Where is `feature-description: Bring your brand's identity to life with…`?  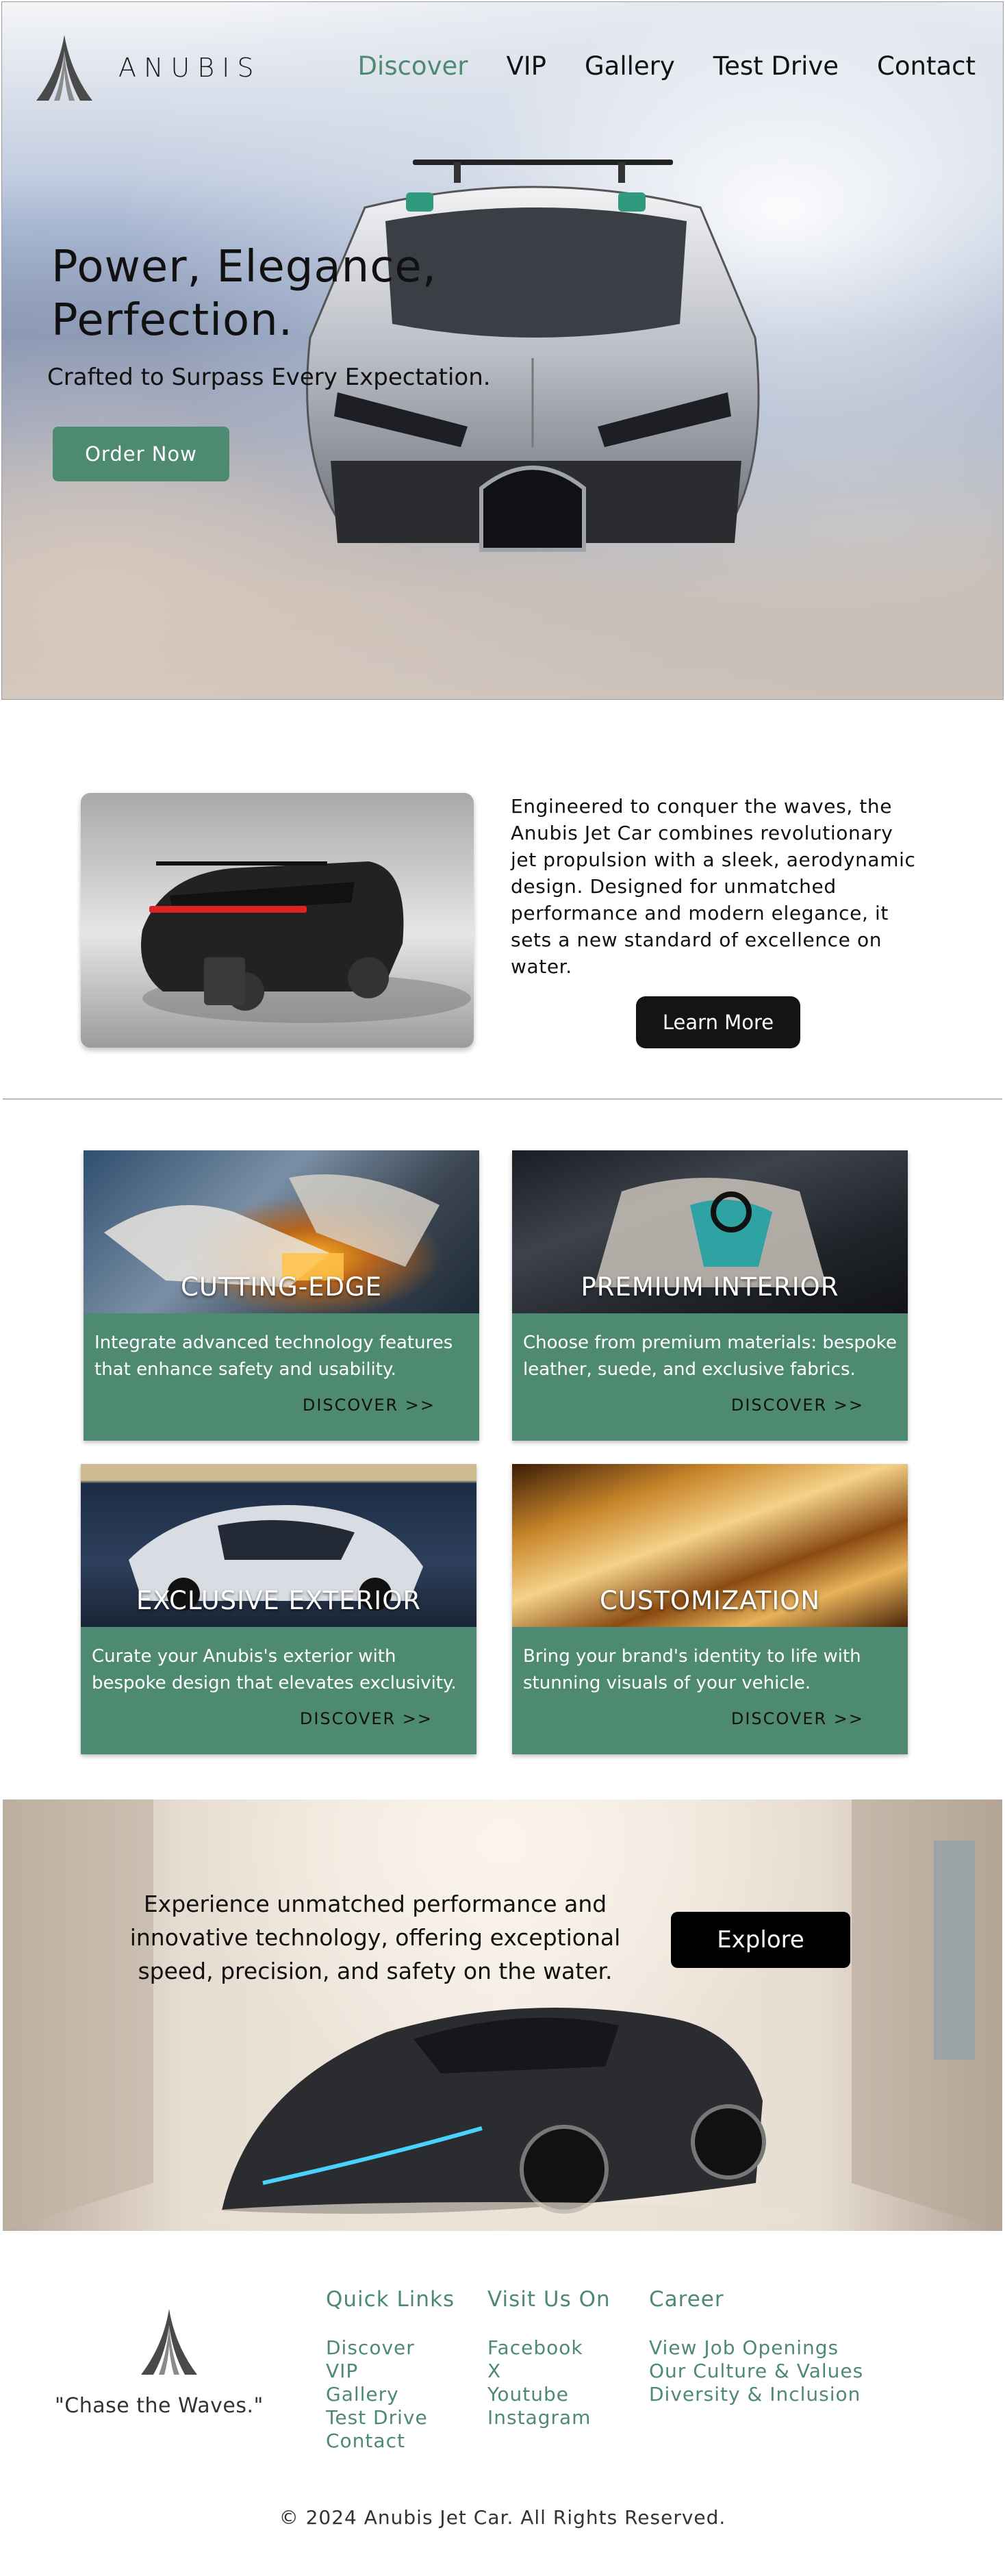
feature-description: Bring your brand's identity to life with… is located at coordinates (692, 1670).